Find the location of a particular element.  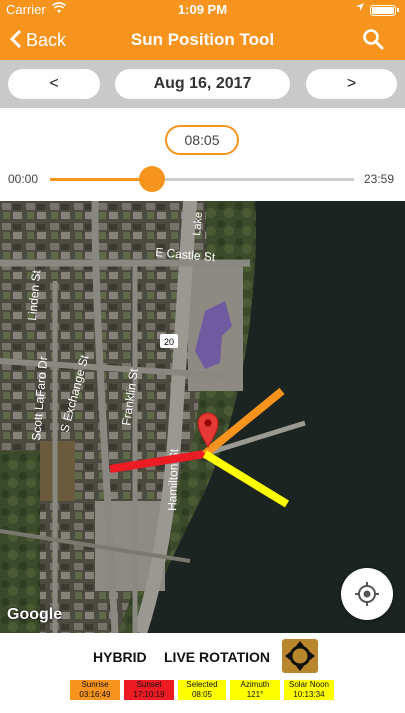

date-navigation: < Aug 16, 2017 > is located at coordinates (202, 84).